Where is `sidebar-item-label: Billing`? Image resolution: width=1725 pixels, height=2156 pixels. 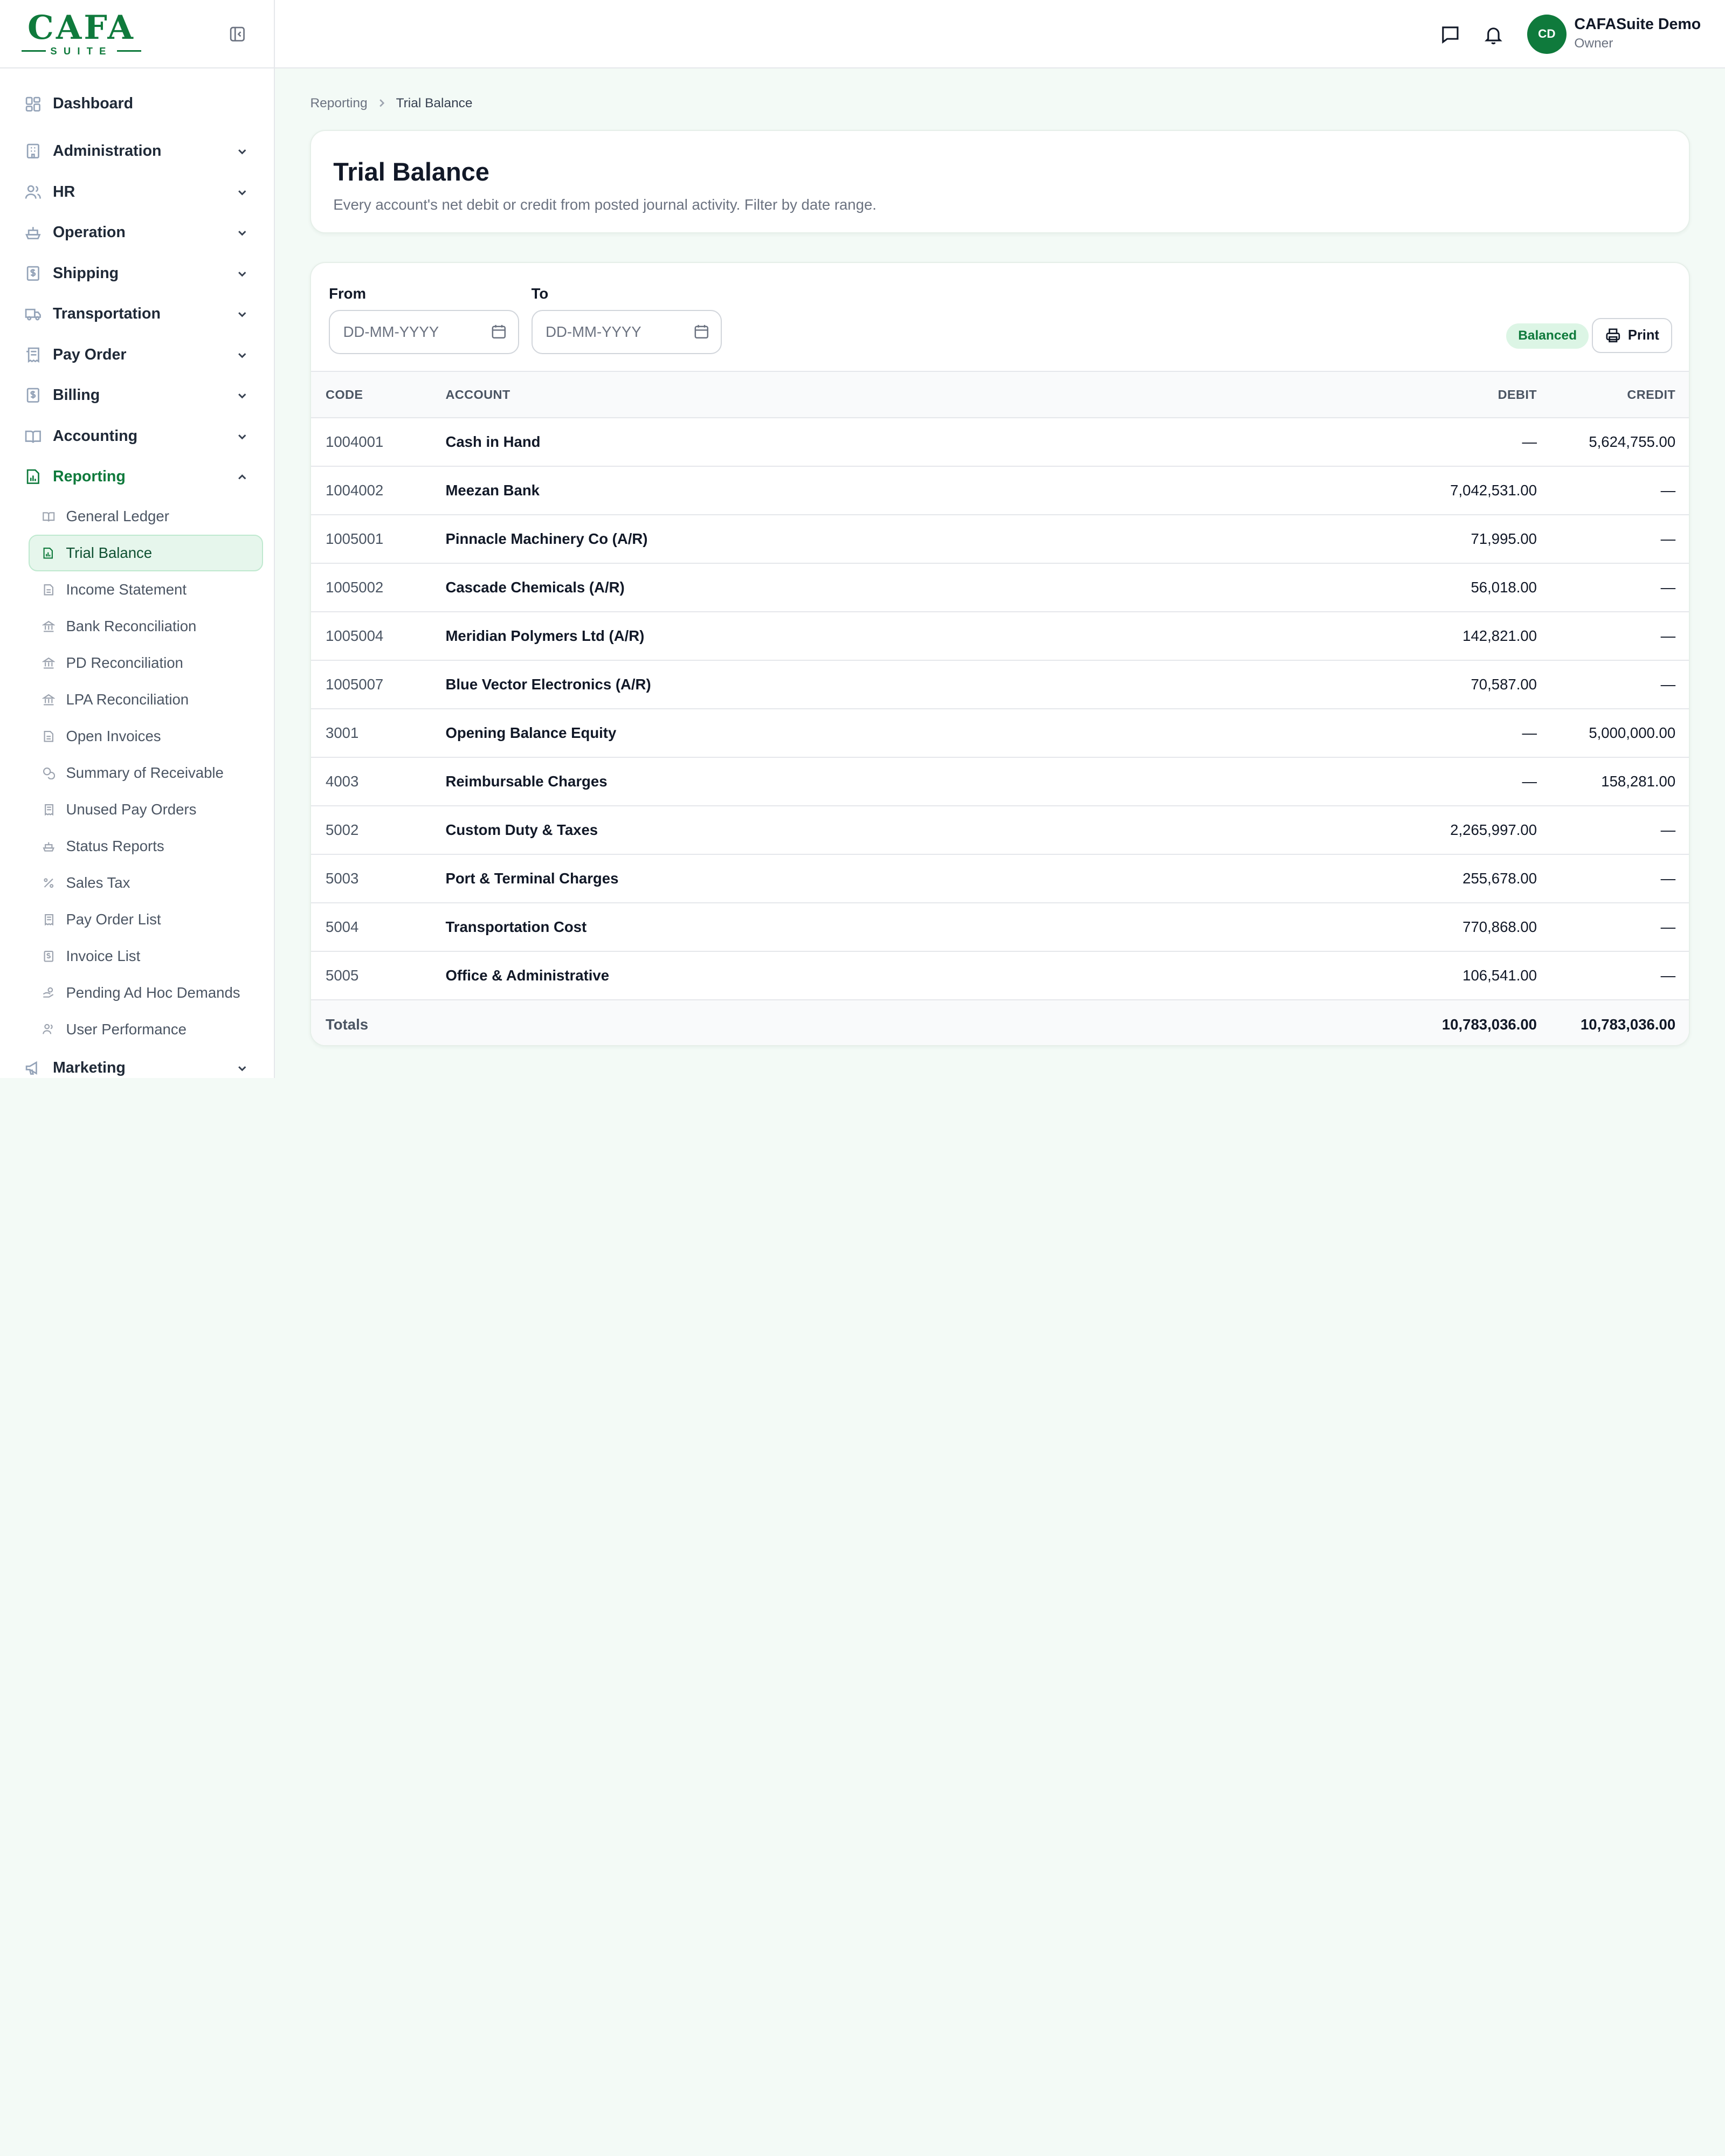 sidebar-item-label: Billing is located at coordinates (76, 395).